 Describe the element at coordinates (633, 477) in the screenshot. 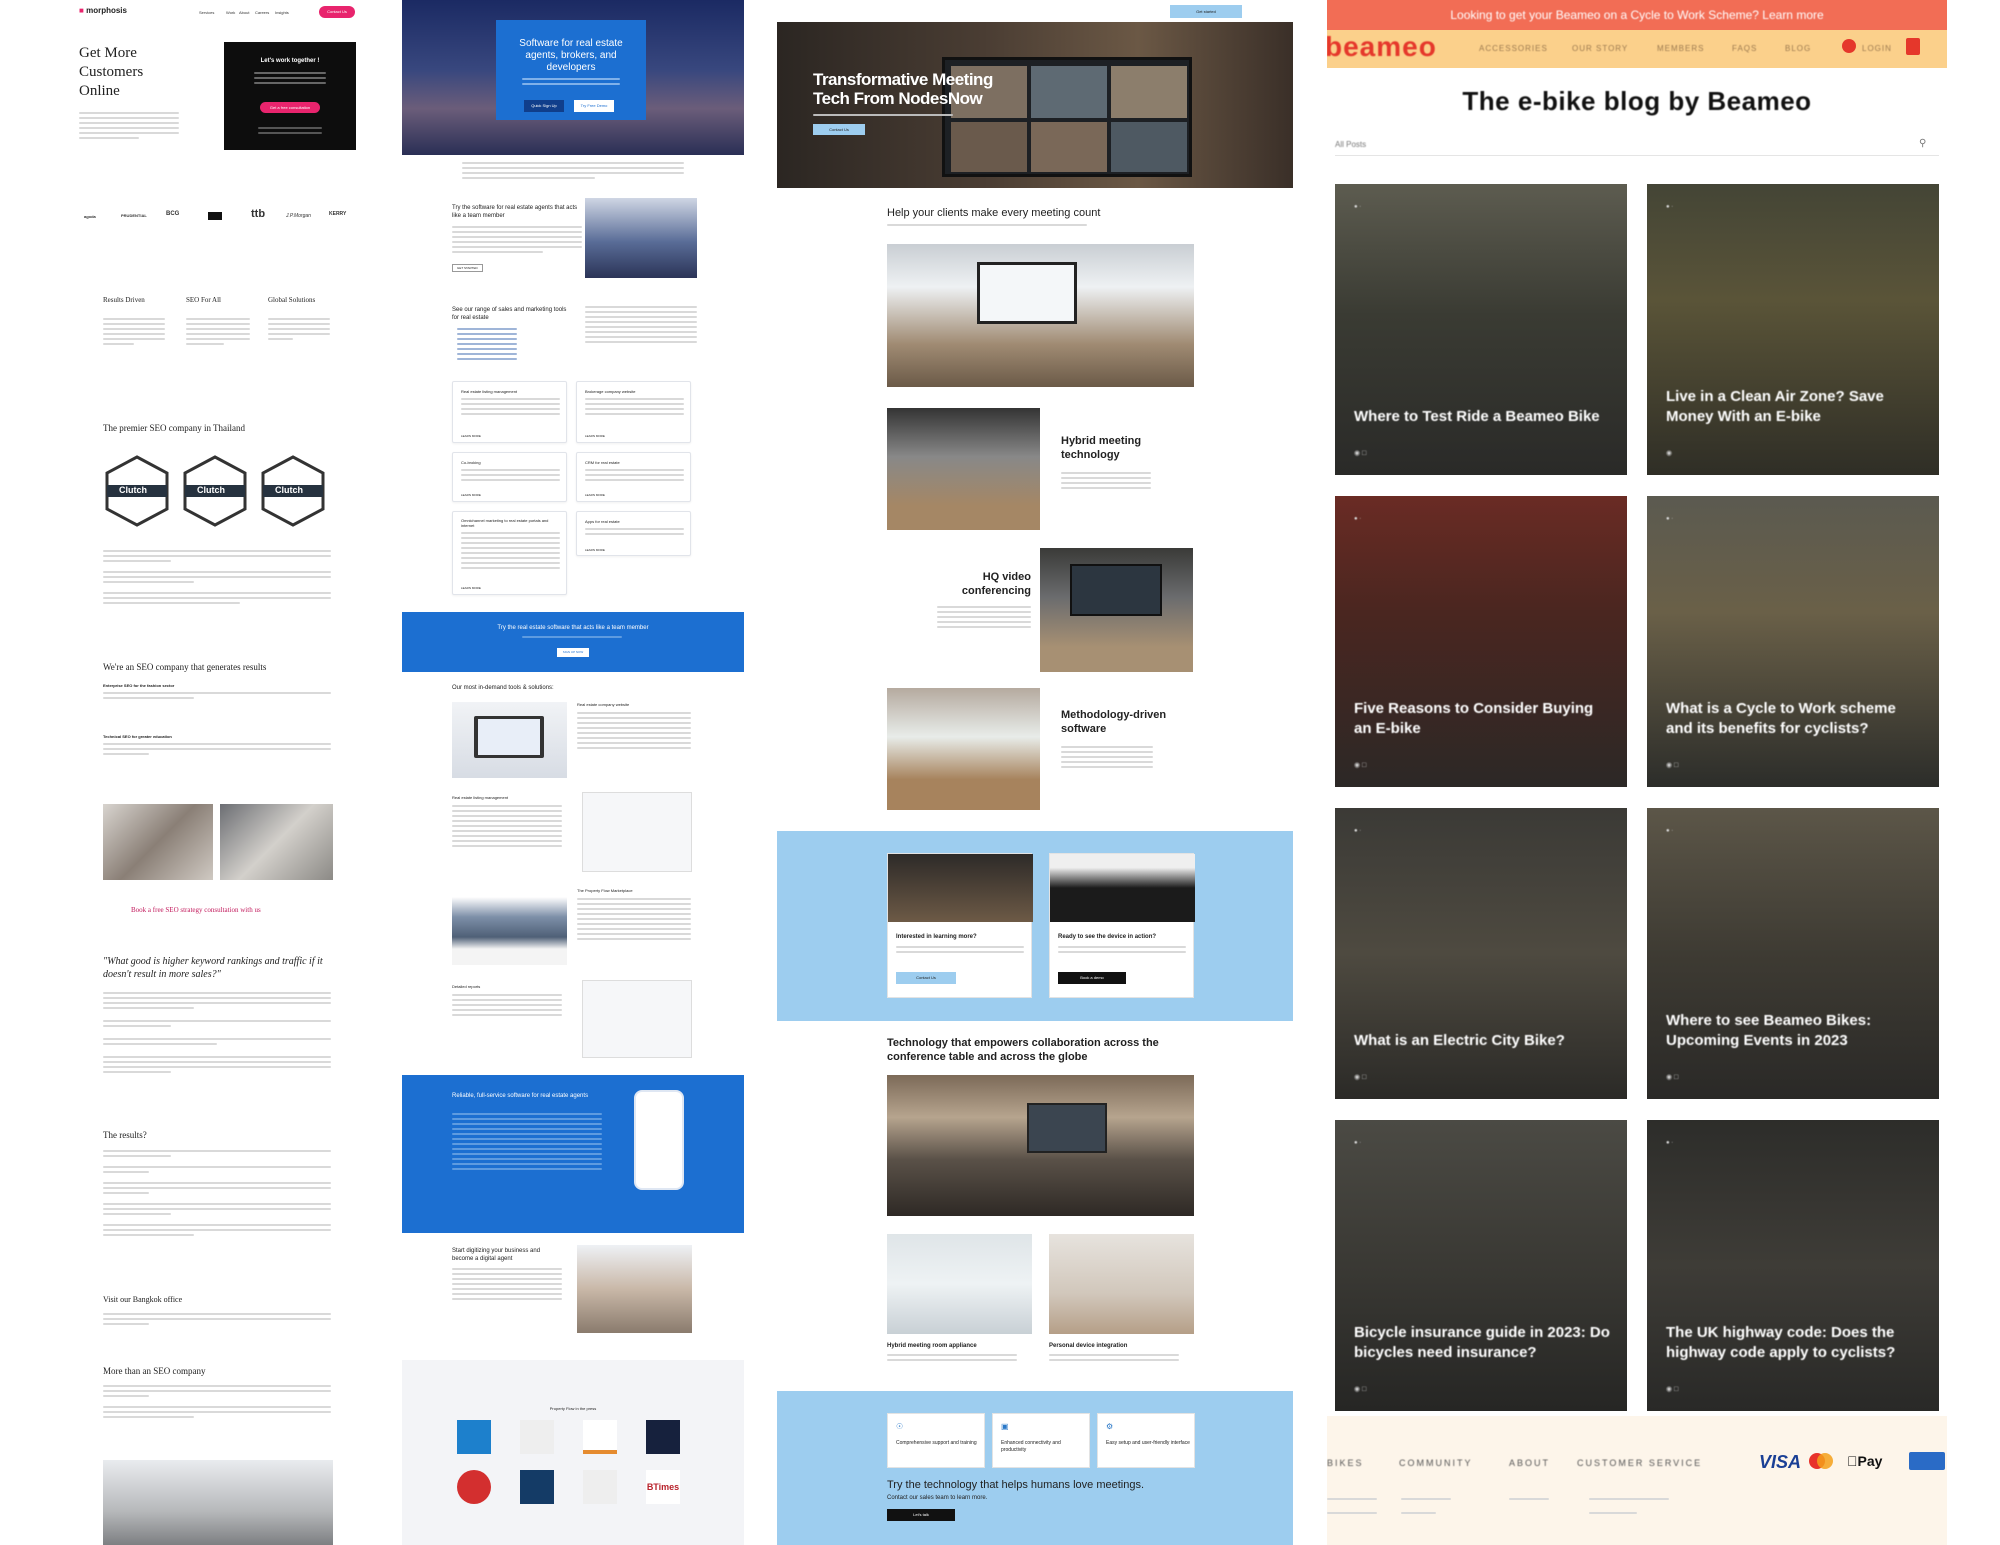

I see `card-crm: CRM for real estate LEARN MORE` at that location.